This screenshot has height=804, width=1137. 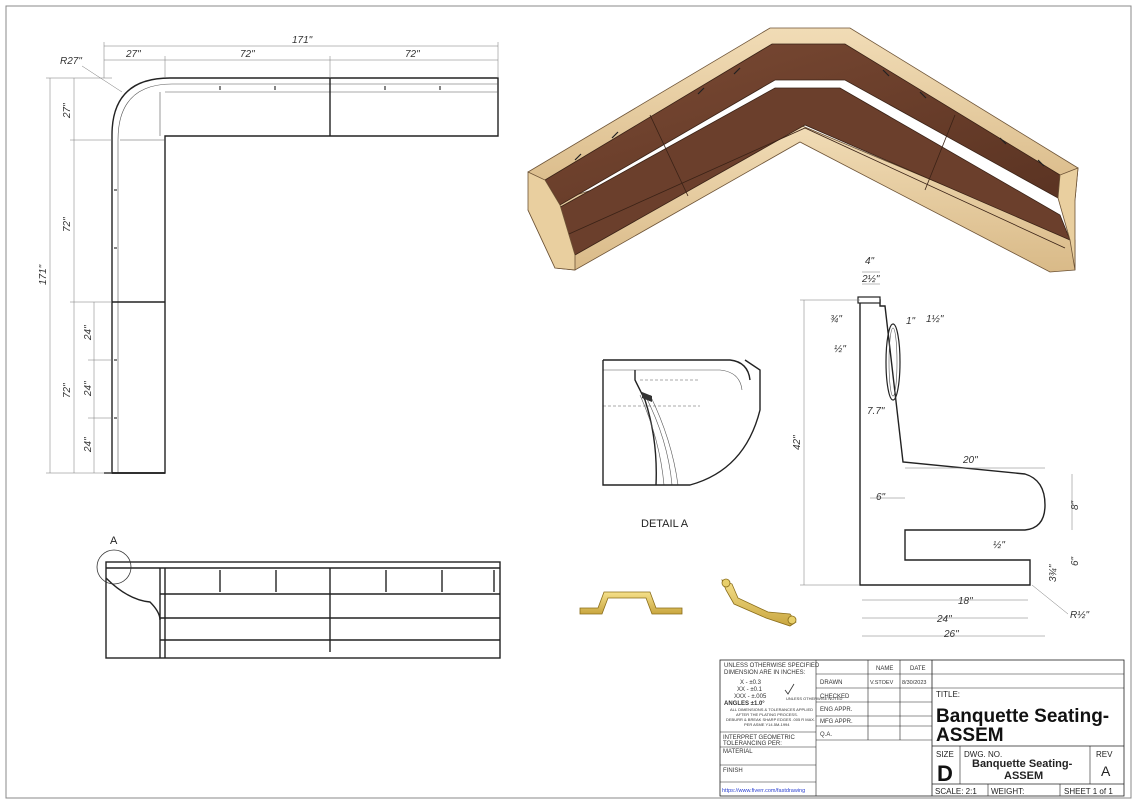 I want to click on size-value: D, so click(x=945, y=773).